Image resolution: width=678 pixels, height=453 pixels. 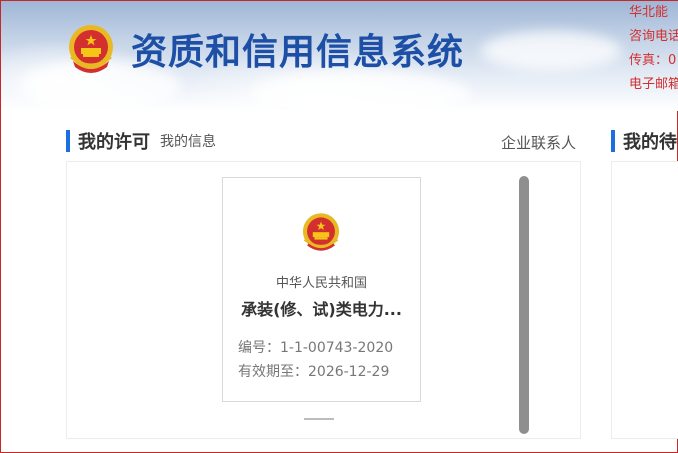 What do you see at coordinates (653, 84) in the screenshot?
I see `contact-line: 电子邮箱` at bounding box center [653, 84].